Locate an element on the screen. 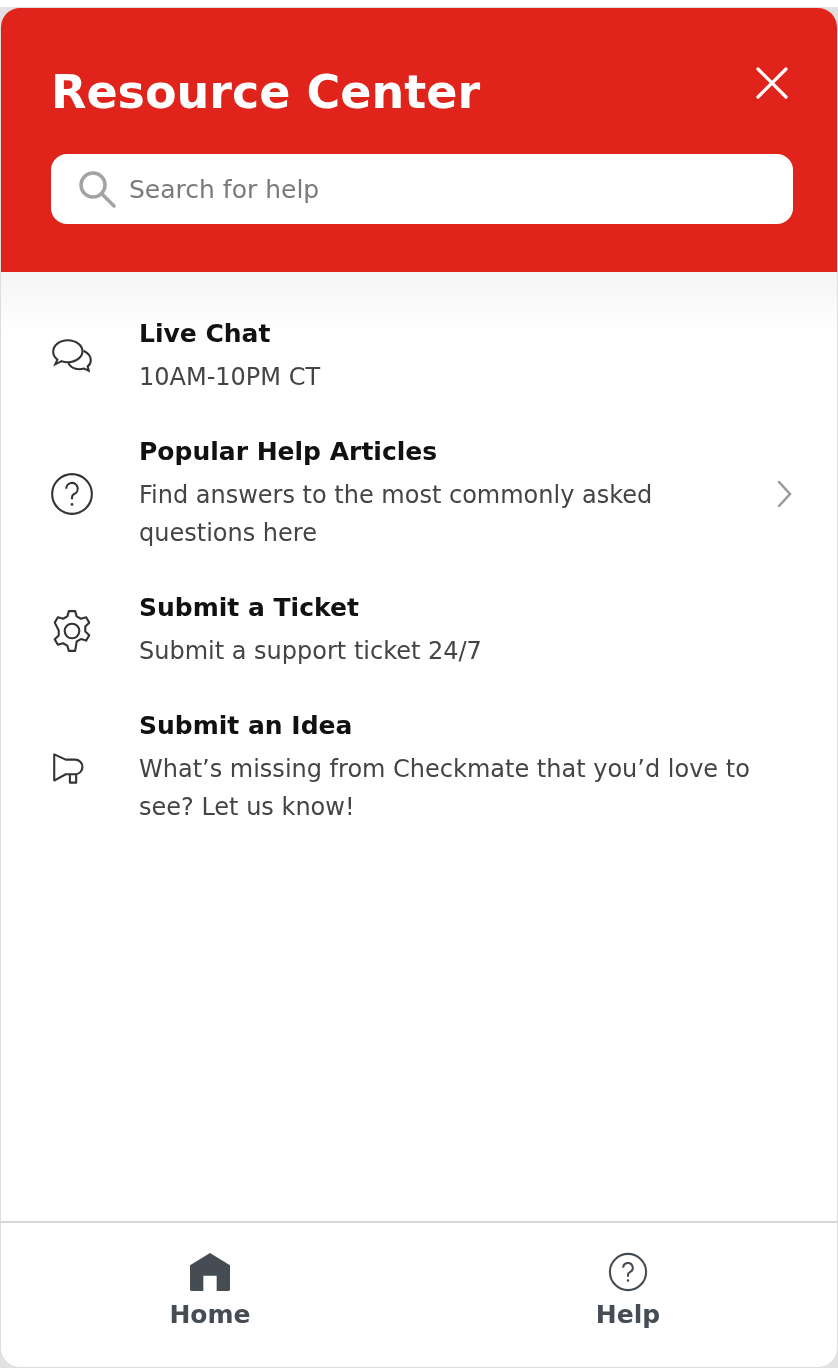 Image resolution: width=838 pixels, height=1368 pixels. nav-tab: Help is located at coordinates (628, 1295).